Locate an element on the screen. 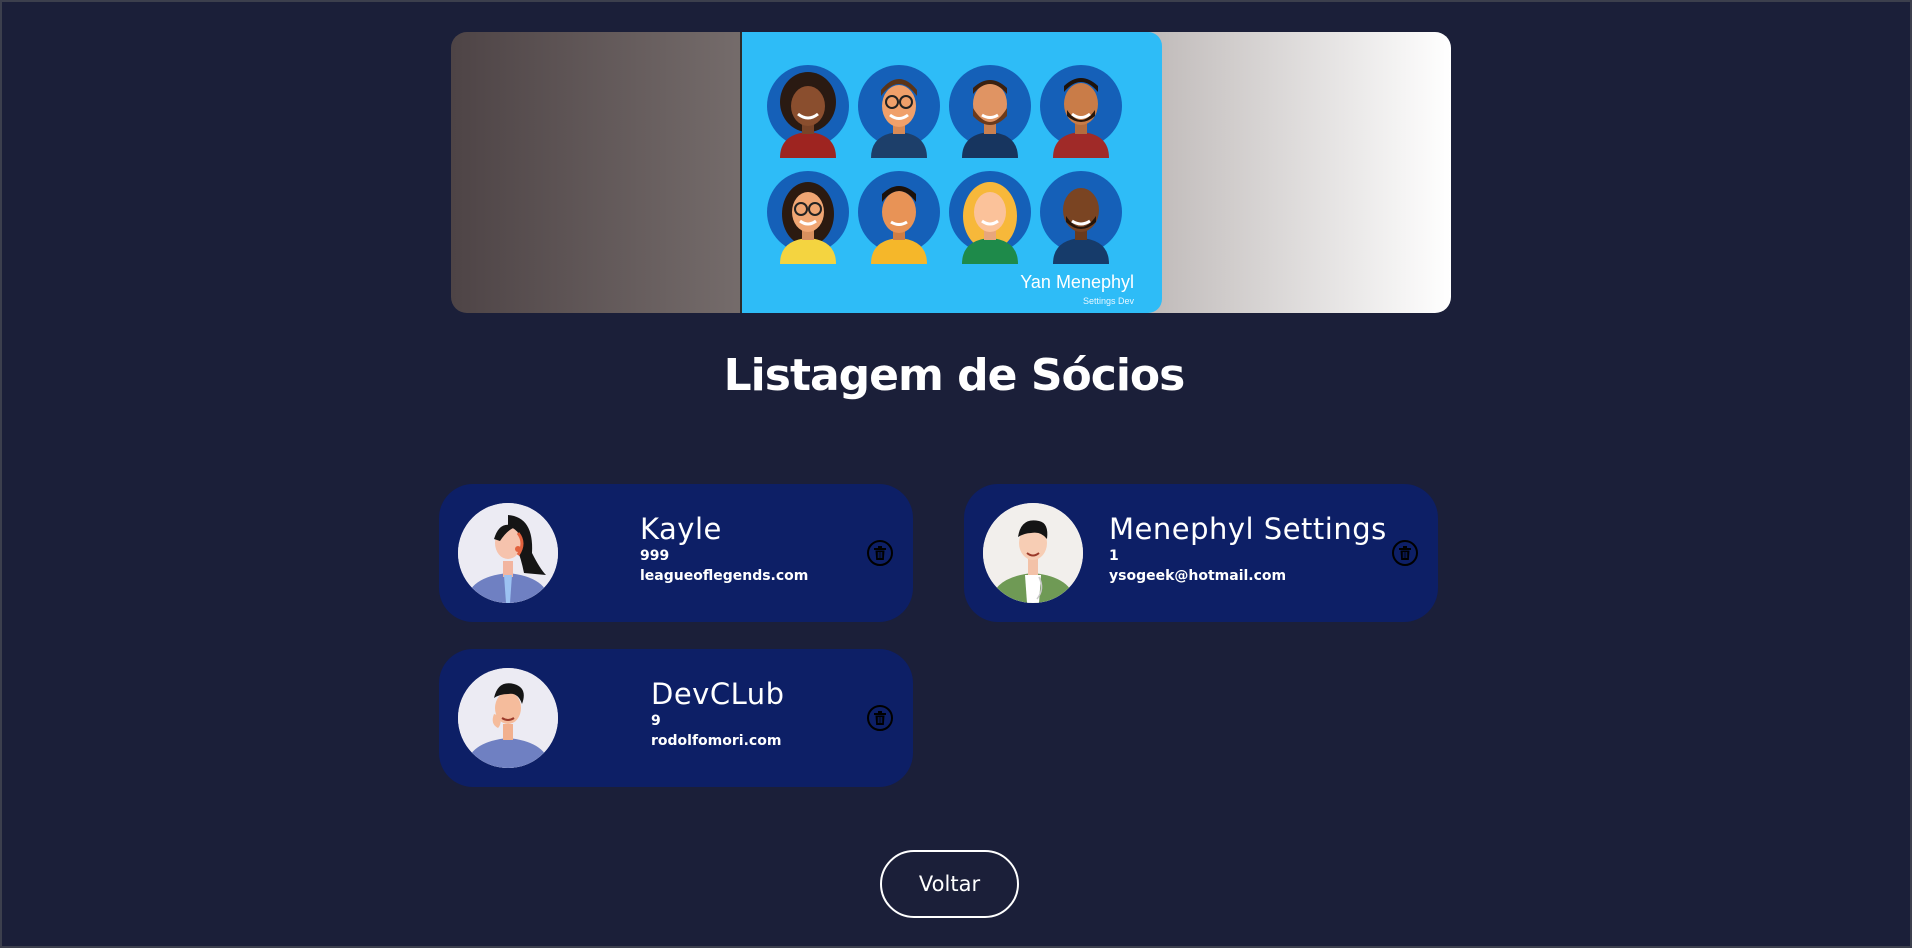  member-info: DevCLub 9 rodolfomori.com is located at coordinates (718, 714).